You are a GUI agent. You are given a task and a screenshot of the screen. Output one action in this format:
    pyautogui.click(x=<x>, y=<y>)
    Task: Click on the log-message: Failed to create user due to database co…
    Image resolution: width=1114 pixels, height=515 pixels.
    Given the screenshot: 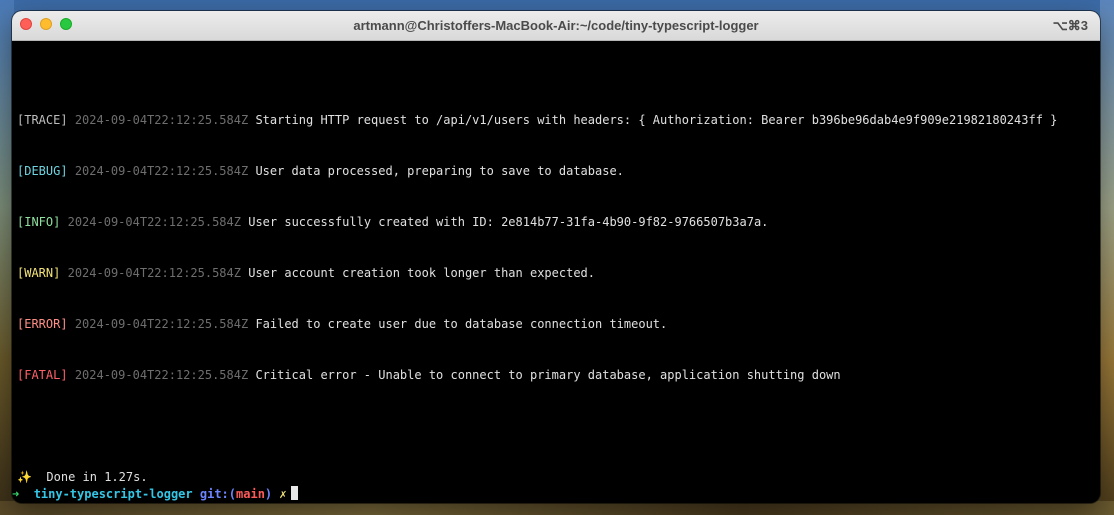 What is the action you would take?
    pyautogui.click(x=461, y=324)
    